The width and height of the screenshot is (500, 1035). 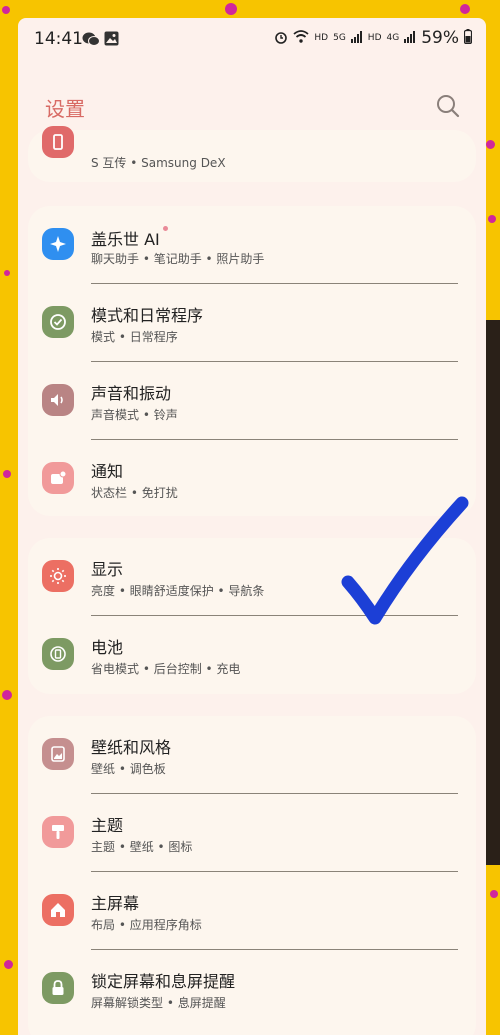 I want to click on settings-item-notifications: 通知 状态栏 • 免打扰, so click(x=252, y=479).